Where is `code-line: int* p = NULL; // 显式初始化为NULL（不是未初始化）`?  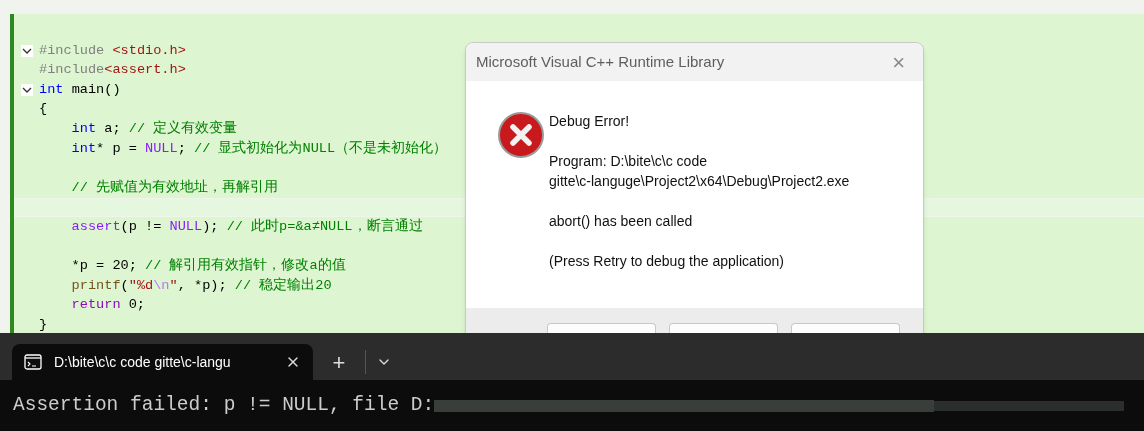
code-line: int* p = NULL; // 显式初始化为NULL（不是未初始化） is located at coordinates (259, 148).